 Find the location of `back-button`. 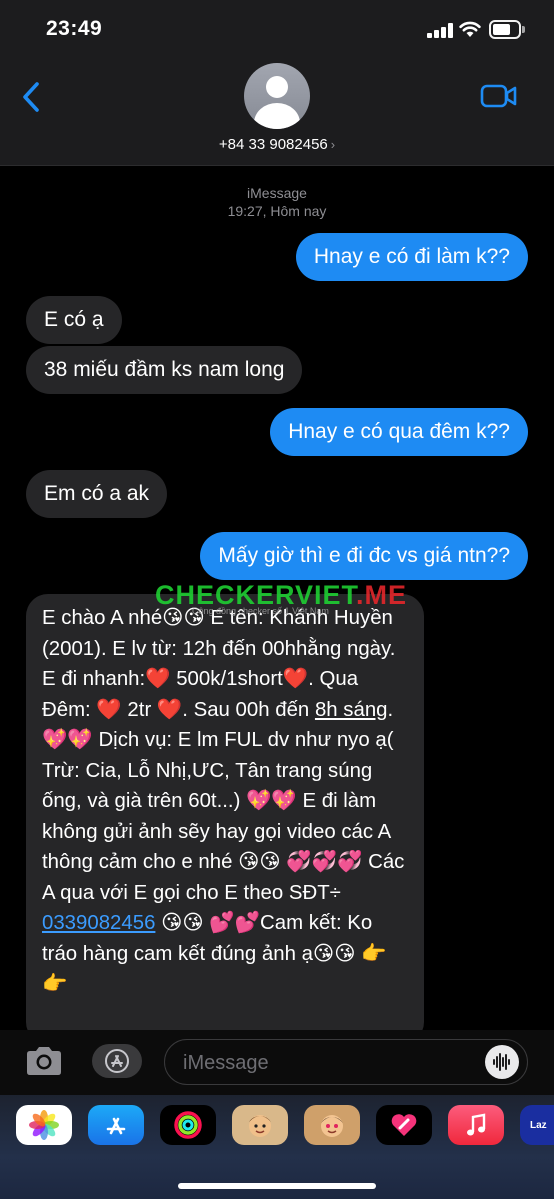

back-button is located at coordinates (32, 97).